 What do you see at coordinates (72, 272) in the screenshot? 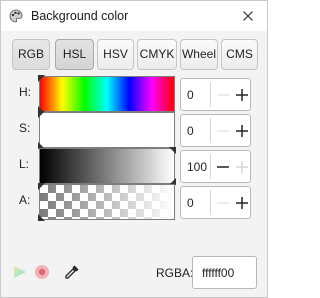
I see `eyedropper-icon` at bounding box center [72, 272].